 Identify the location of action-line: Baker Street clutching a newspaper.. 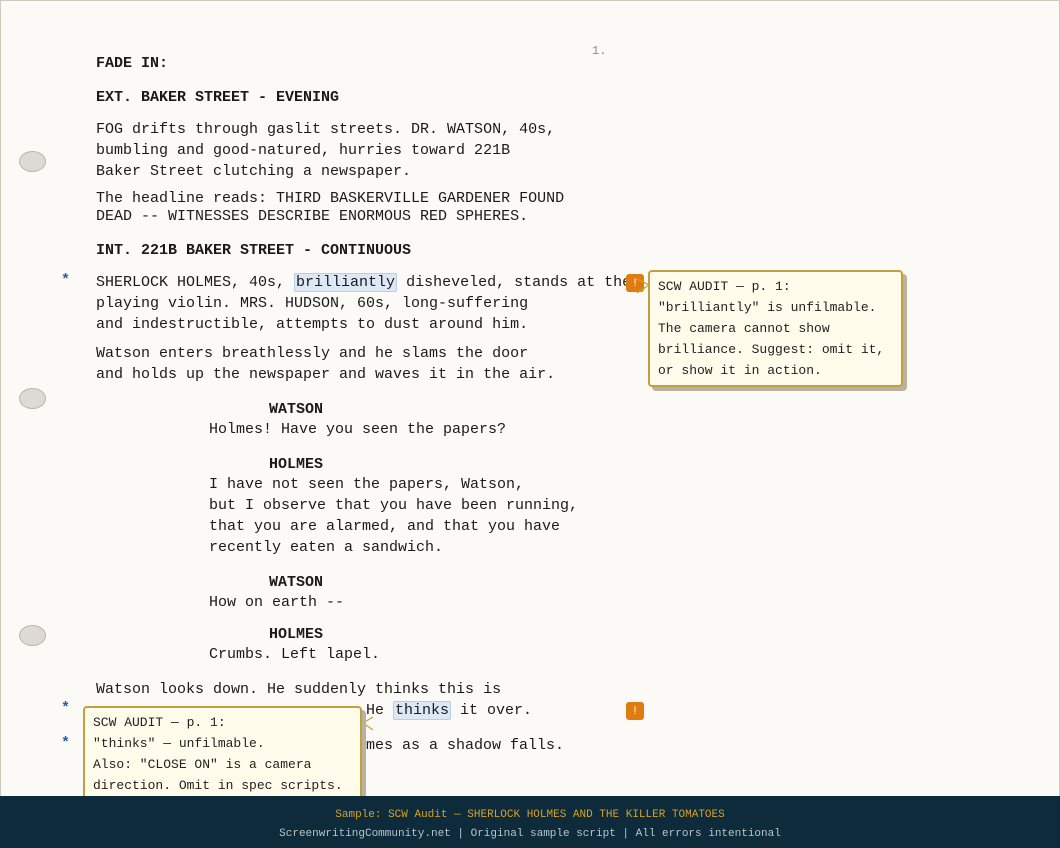
(254, 171).